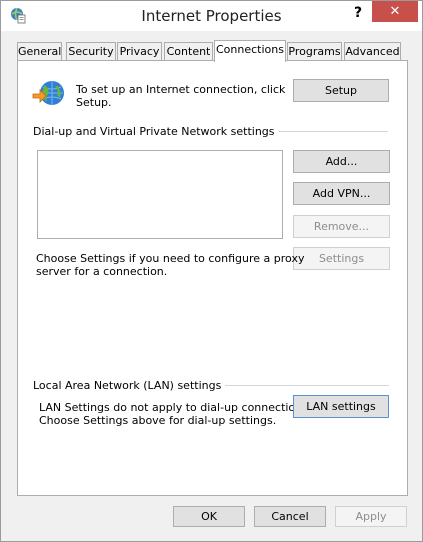 The height and width of the screenshot is (542, 423). Describe the element at coordinates (91, 51) in the screenshot. I see `tab-security: Security` at that location.